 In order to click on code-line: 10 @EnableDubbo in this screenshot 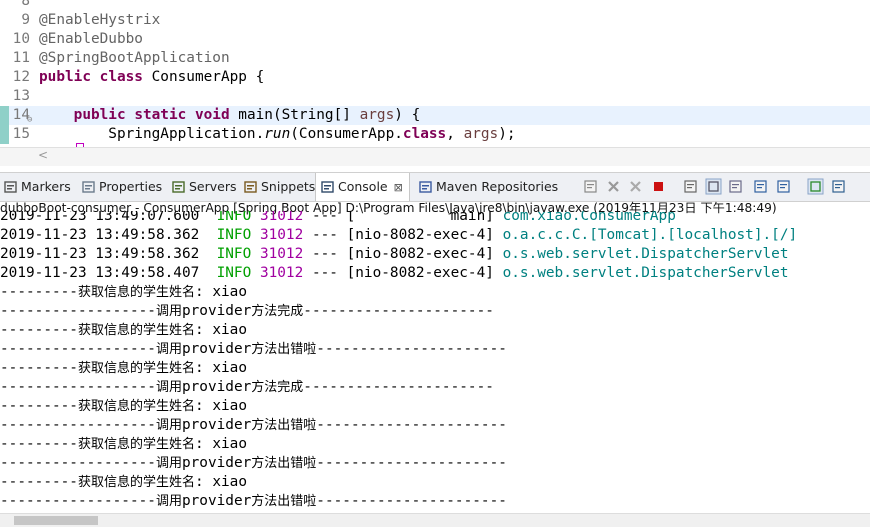, I will do `click(435, 39)`.